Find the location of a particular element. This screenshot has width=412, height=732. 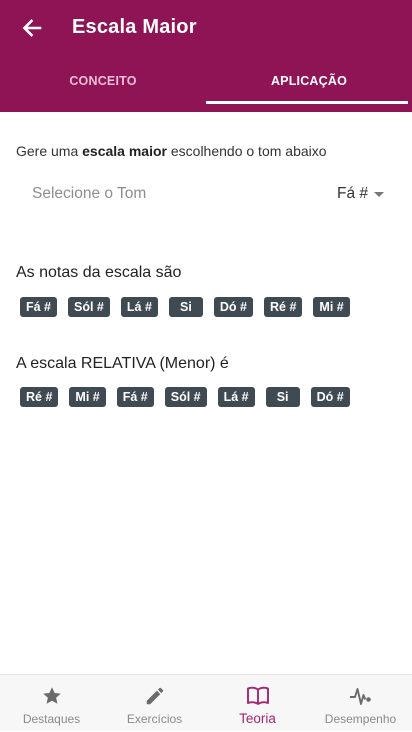

tone-select-placeholder: Selecione o Tom is located at coordinates (89, 193).